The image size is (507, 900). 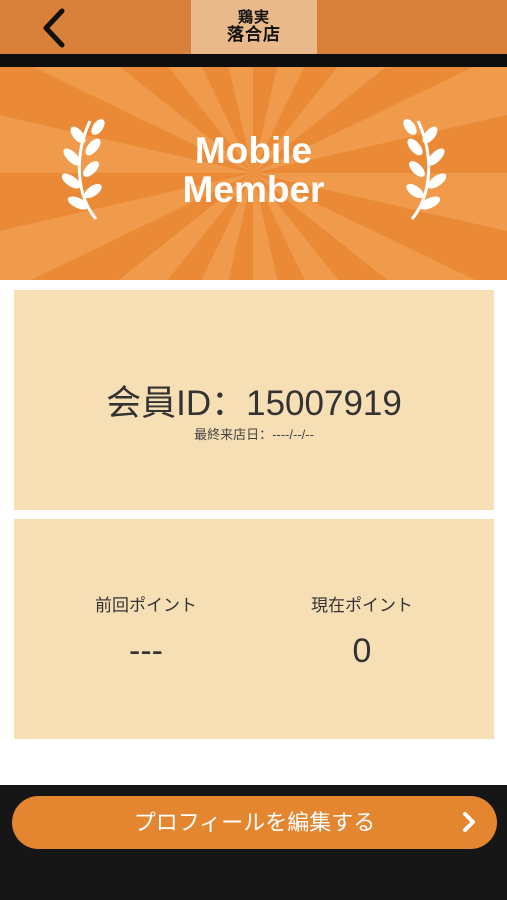 What do you see at coordinates (146, 631) in the screenshot?
I see `previous-points: 前回ポイント ---` at bounding box center [146, 631].